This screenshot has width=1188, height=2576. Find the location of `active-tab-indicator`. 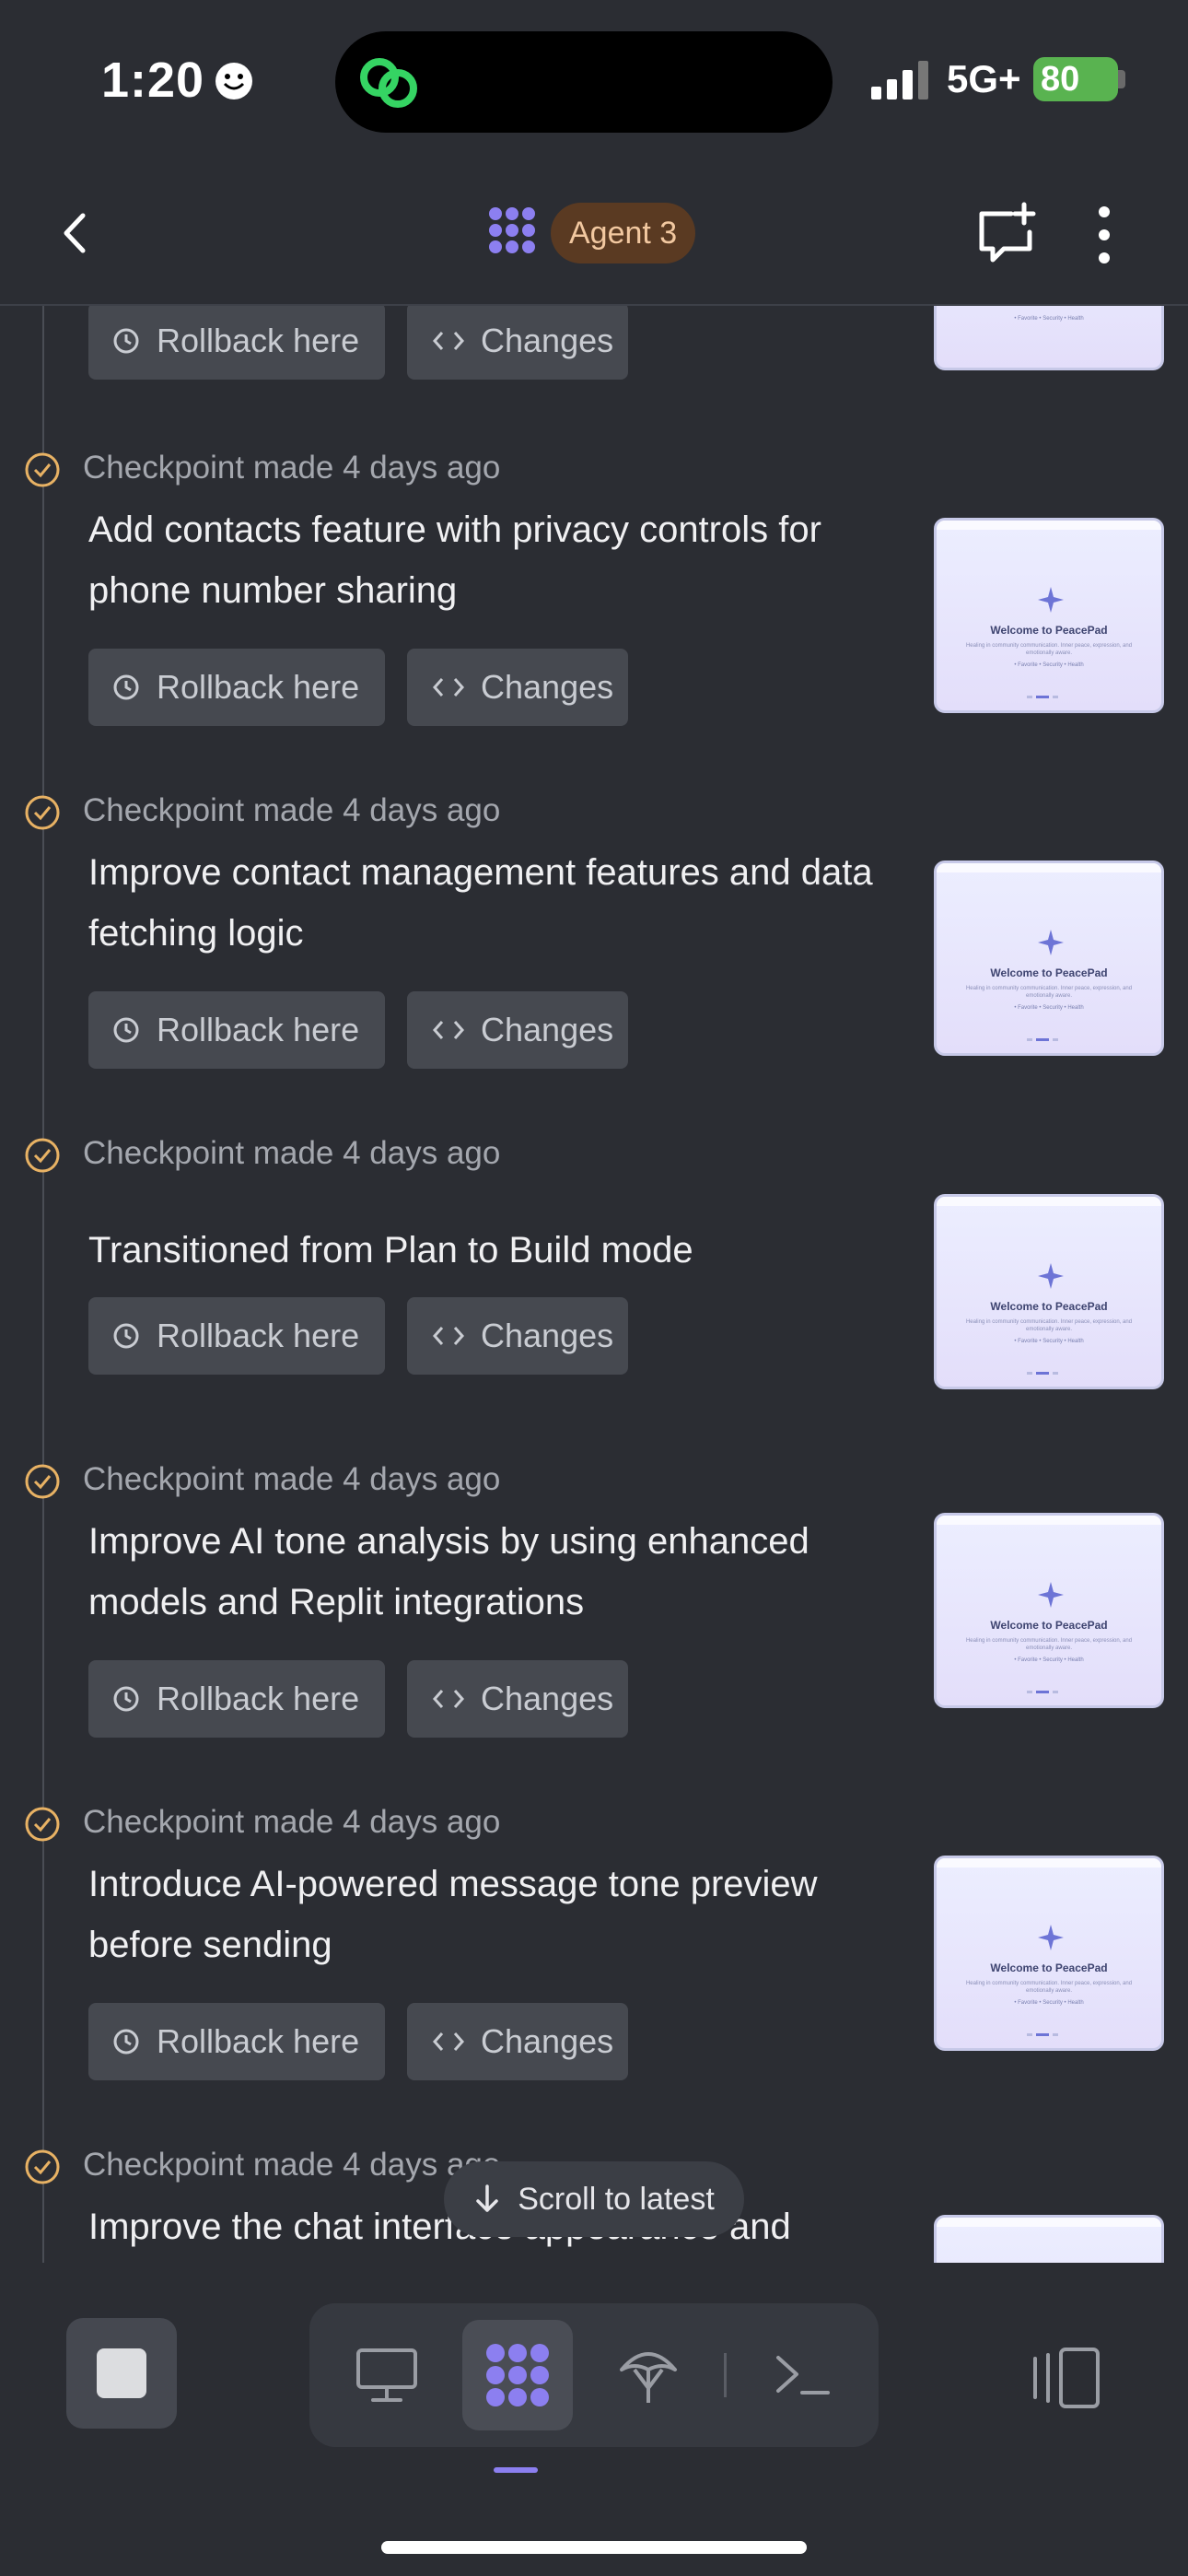

active-tab-indicator is located at coordinates (516, 2470).